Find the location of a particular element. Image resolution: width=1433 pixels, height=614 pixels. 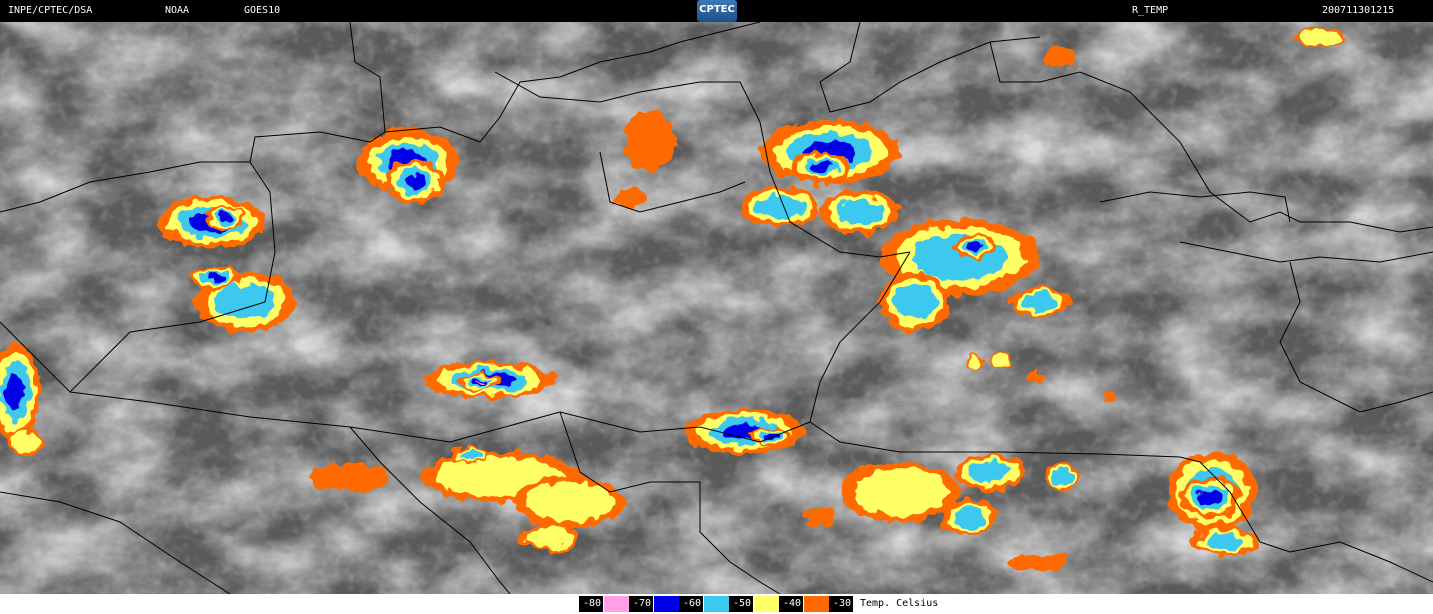

product-label: R_TEMP is located at coordinates (1150, 10).